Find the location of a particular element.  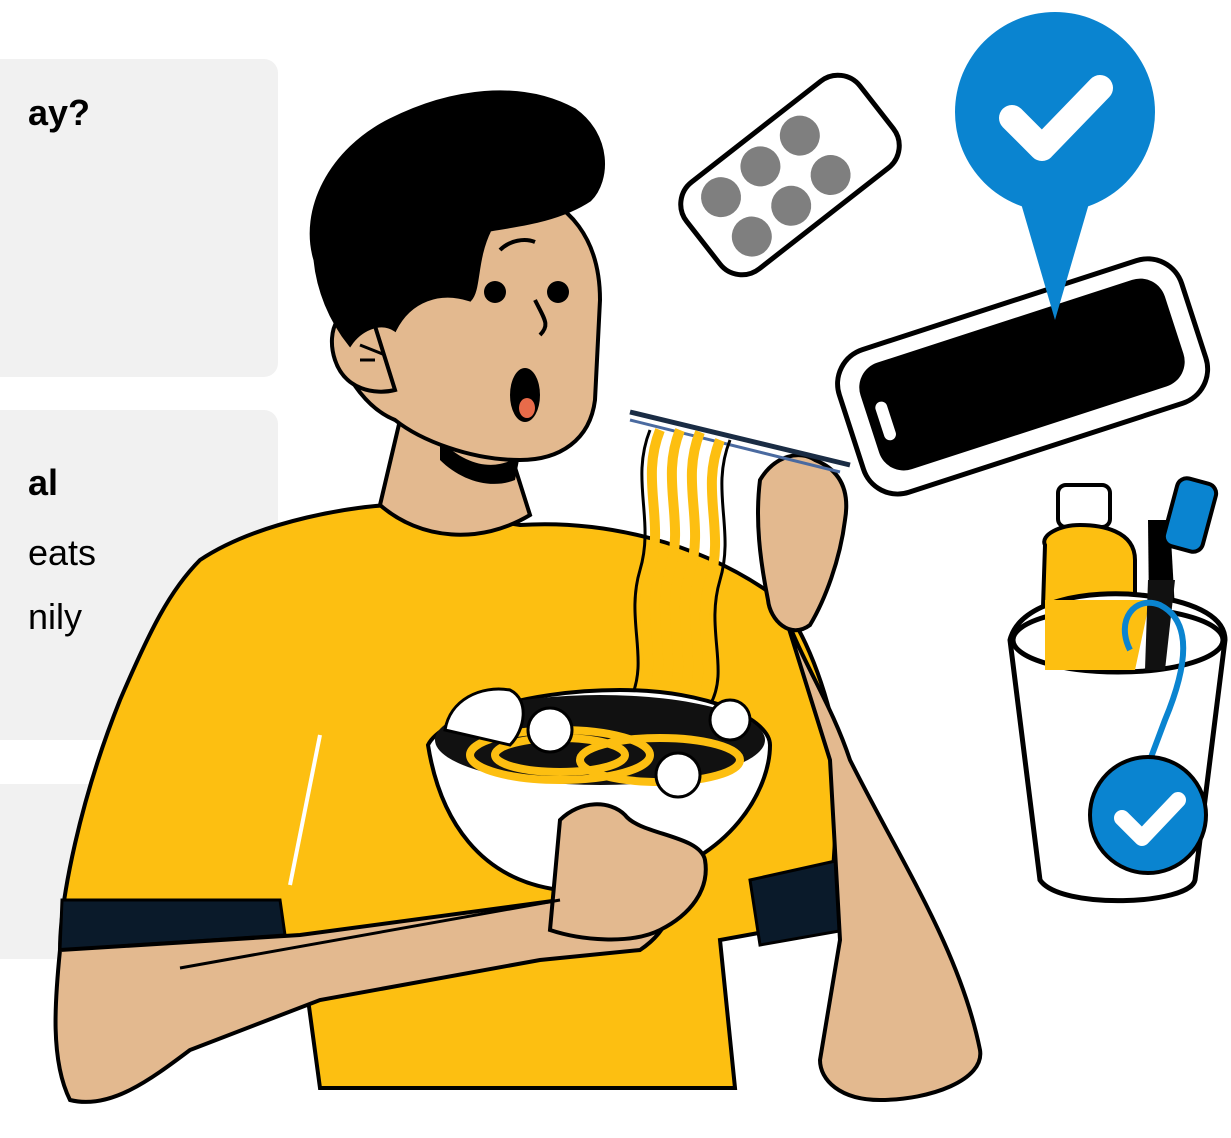

card-1-title: ay? is located at coordinates (59, 112).